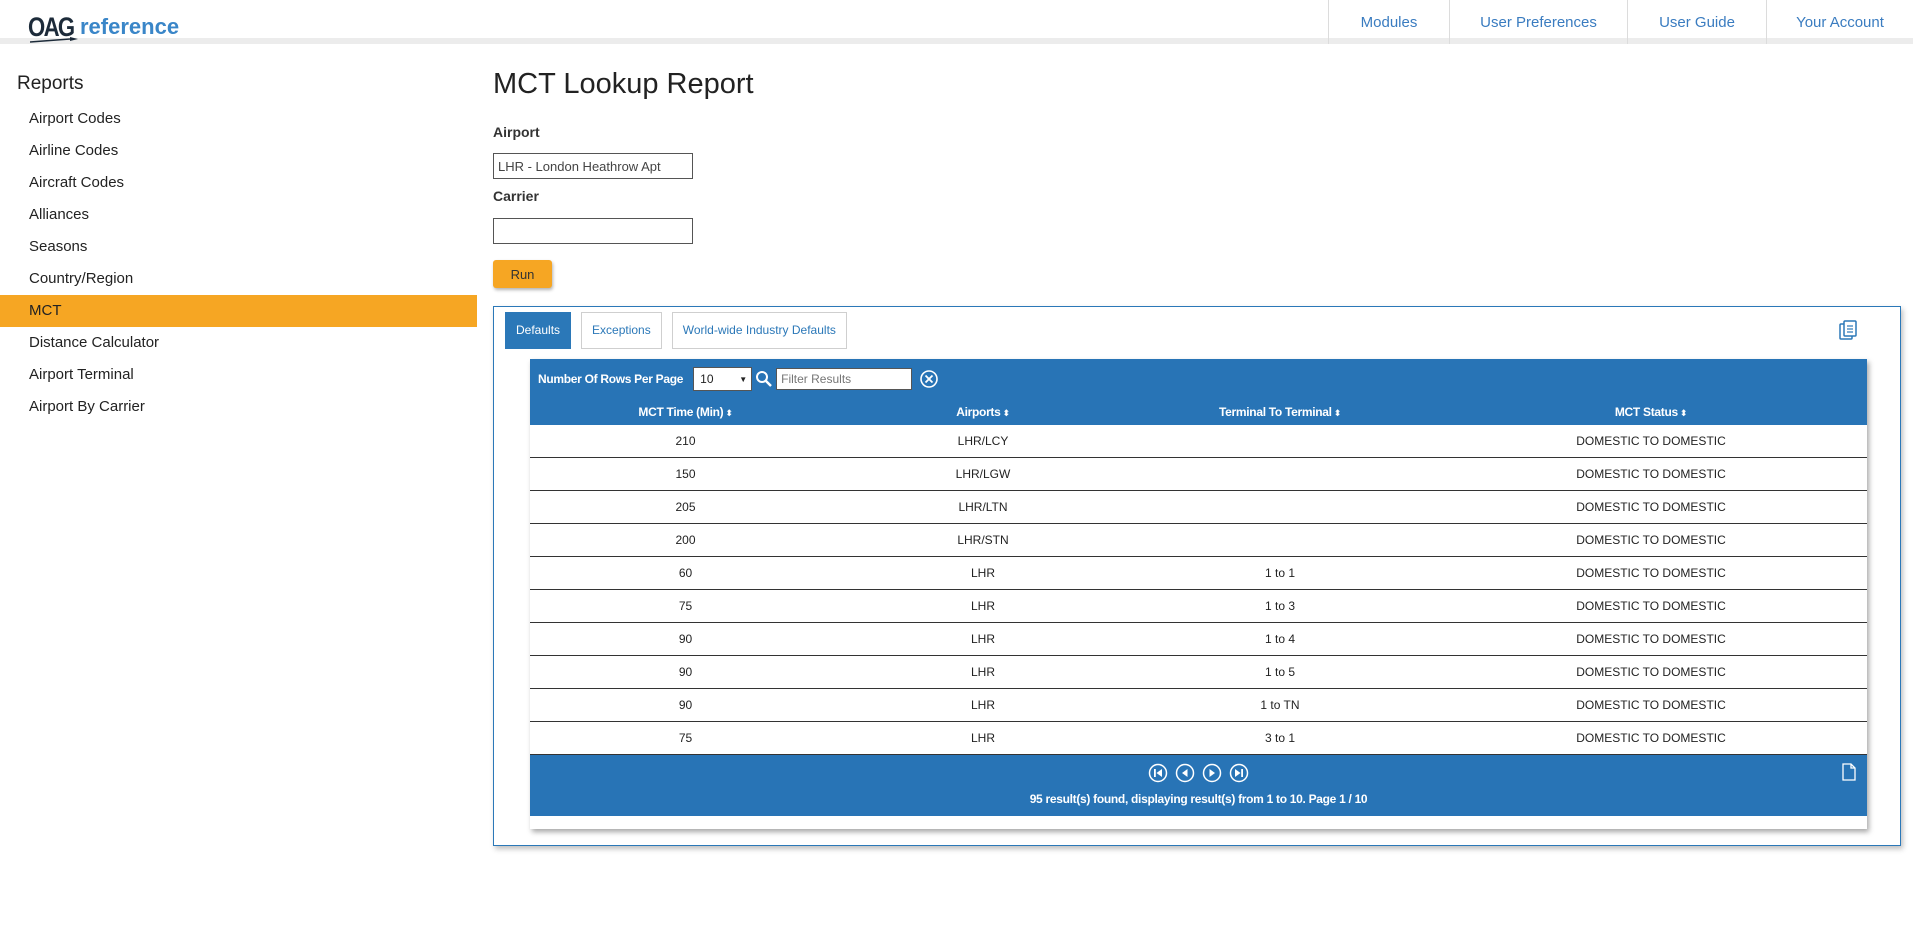 The height and width of the screenshot is (929, 1913). I want to click on sidebar-title: Reports, so click(50, 83).